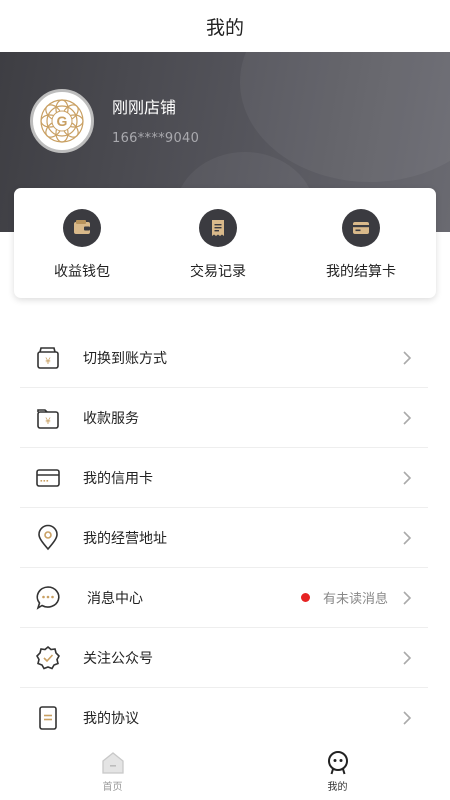 This screenshot has width=450, height=800. What do you see at coordinates (48, 658) in the screenshot?
I see `verified-badge-icon` at bounding box center [48, 658].